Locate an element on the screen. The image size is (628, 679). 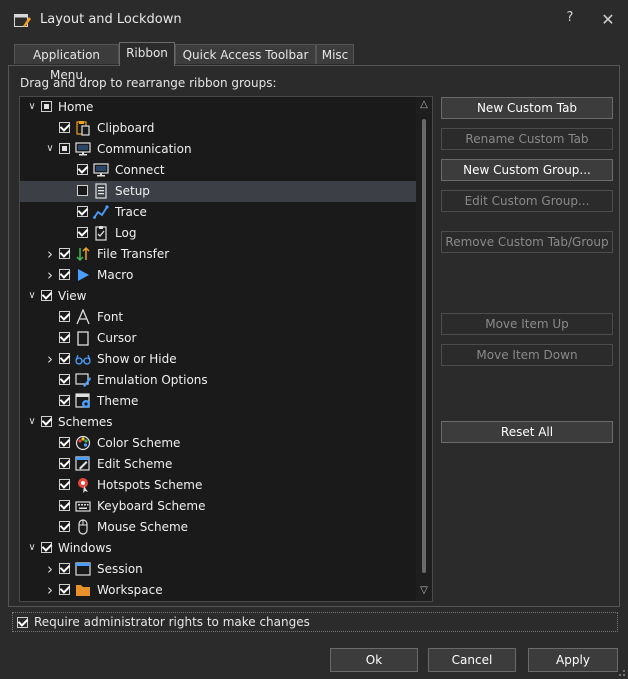
edit-scheme-icon is located at coordinates (82, 463).